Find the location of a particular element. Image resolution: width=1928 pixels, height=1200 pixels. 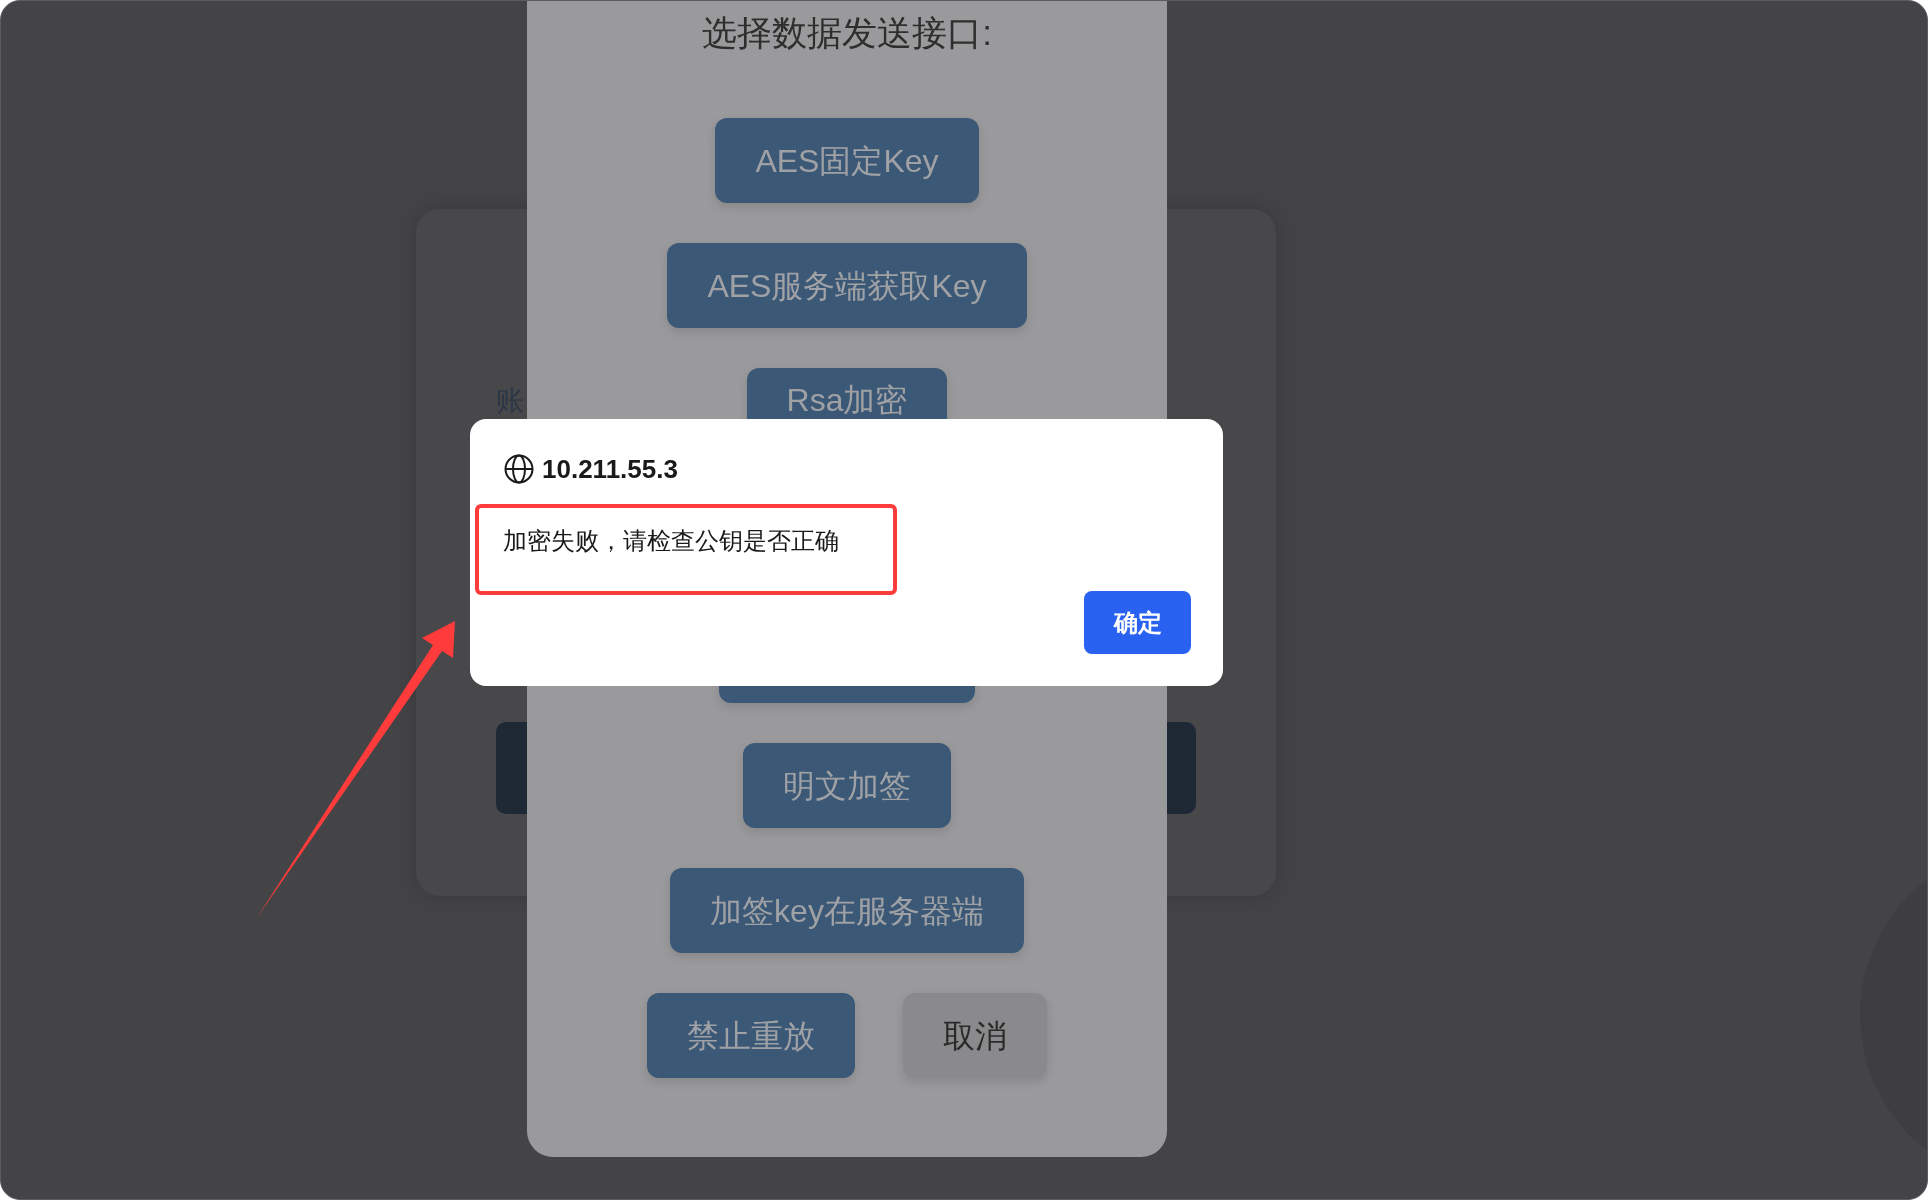

interface-button: AES固定Key is located at coordinates (847, 160).